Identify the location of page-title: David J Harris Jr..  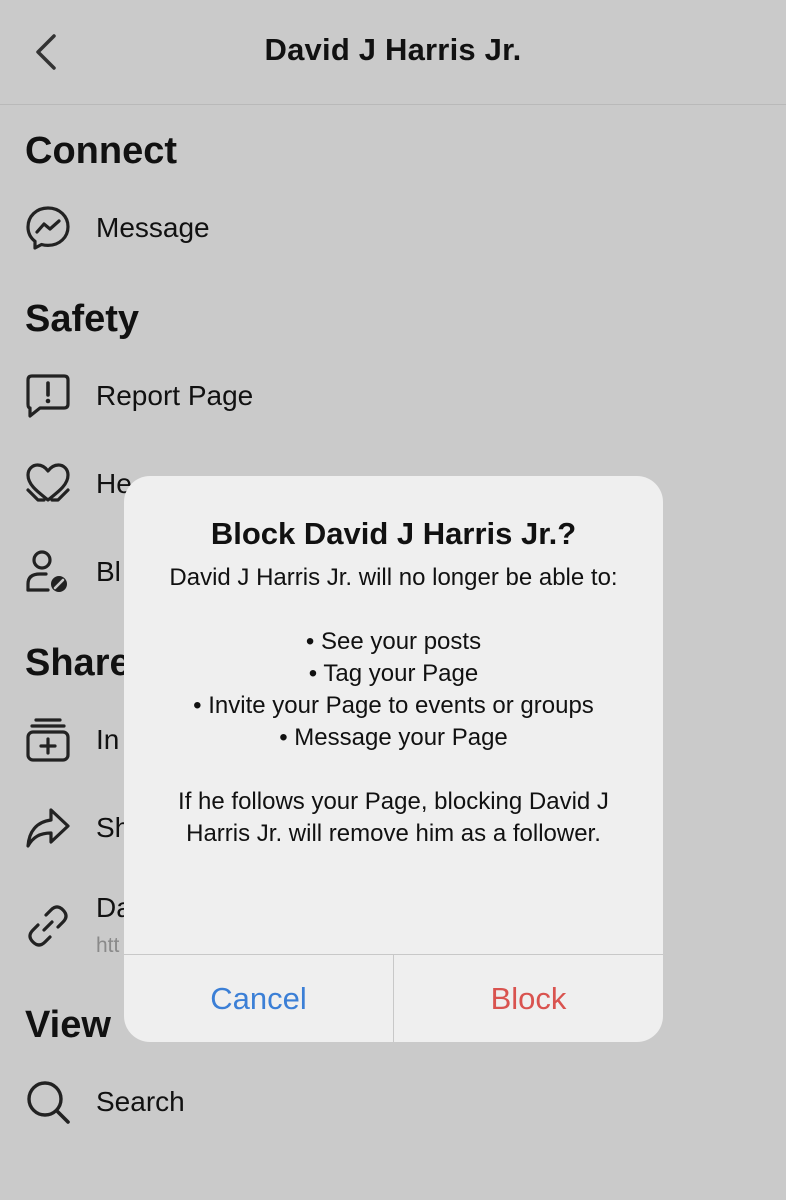
(393, 49).